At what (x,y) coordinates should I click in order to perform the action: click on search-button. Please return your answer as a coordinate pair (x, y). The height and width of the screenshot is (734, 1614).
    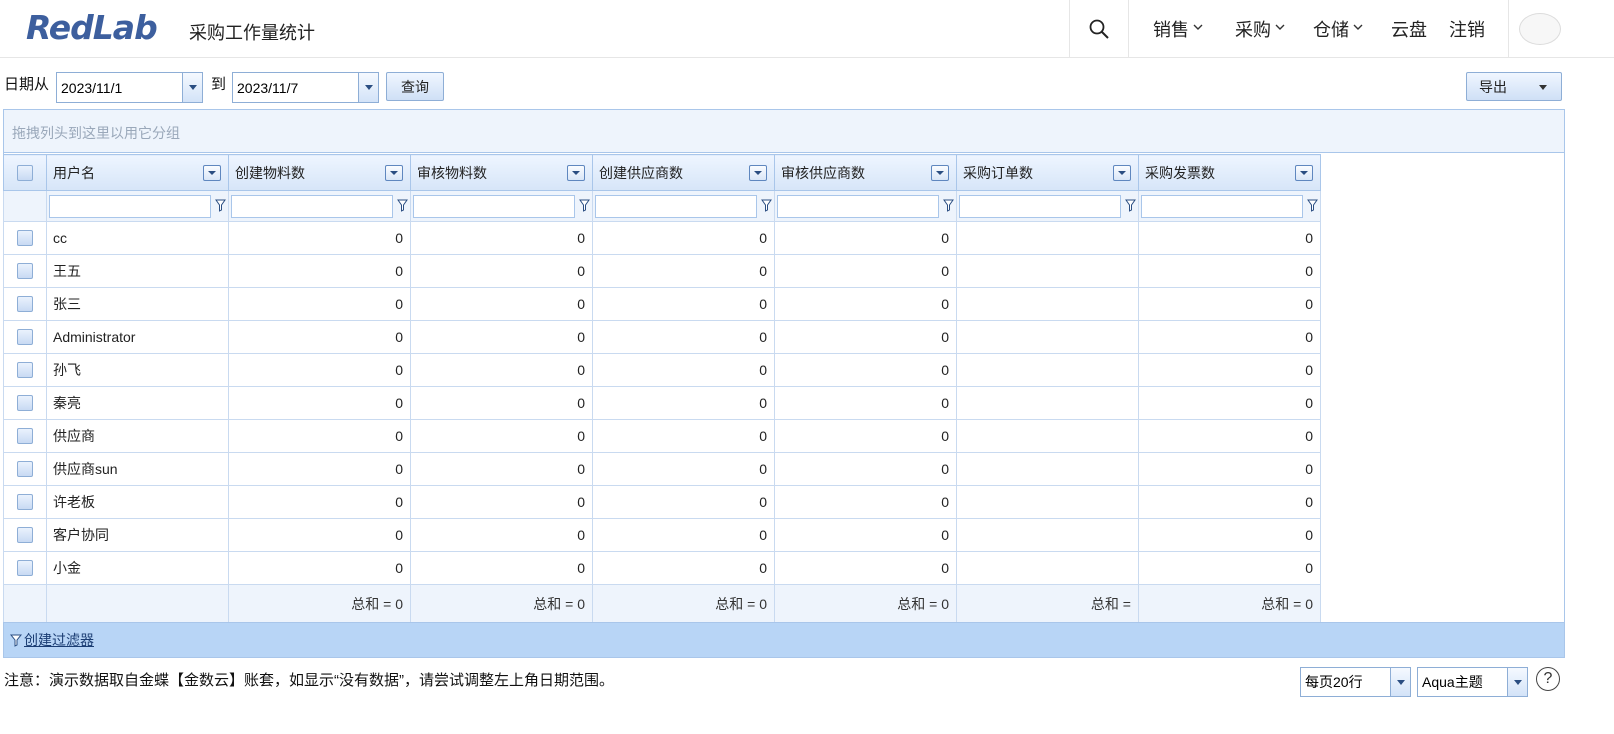
    Looking at the image, I should click on (1099, 29).